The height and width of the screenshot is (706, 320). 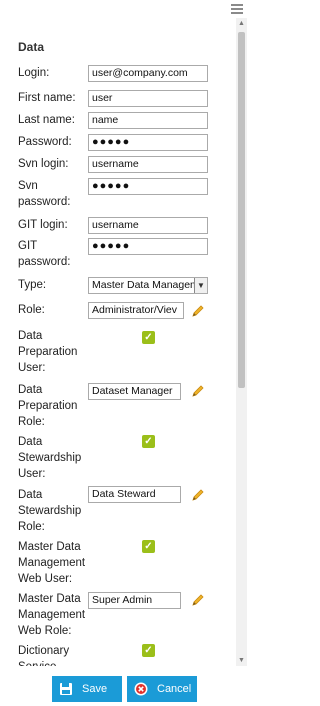 What do you see at coordinates (237, 9) in the screenshot?
I see `hamburger-menu-icon` at bounding box center [237, 9].